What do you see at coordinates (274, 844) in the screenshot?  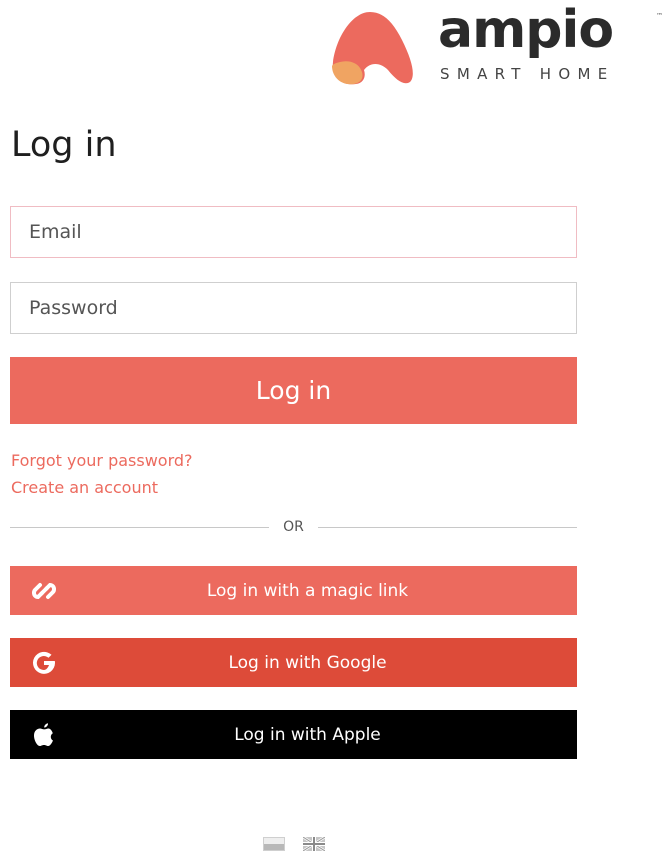 I see `poland-flag-icon` at bounding box center [274, 844].